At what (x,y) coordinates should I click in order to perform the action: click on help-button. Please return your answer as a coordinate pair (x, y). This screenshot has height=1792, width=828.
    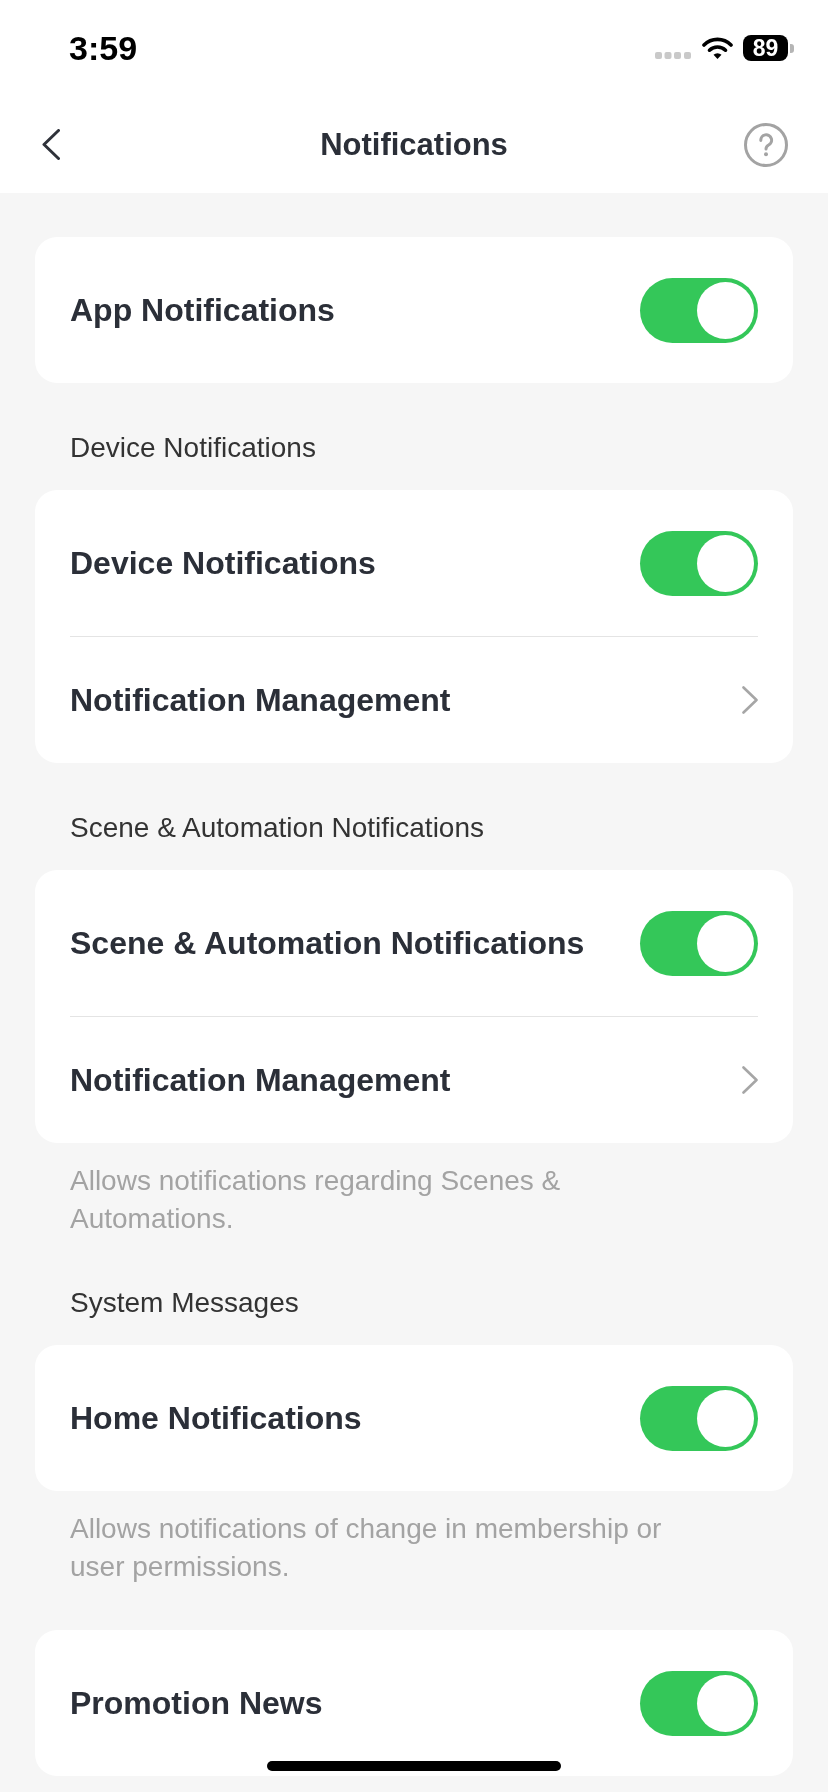
    Looking at the image, I should click on (766, 144).